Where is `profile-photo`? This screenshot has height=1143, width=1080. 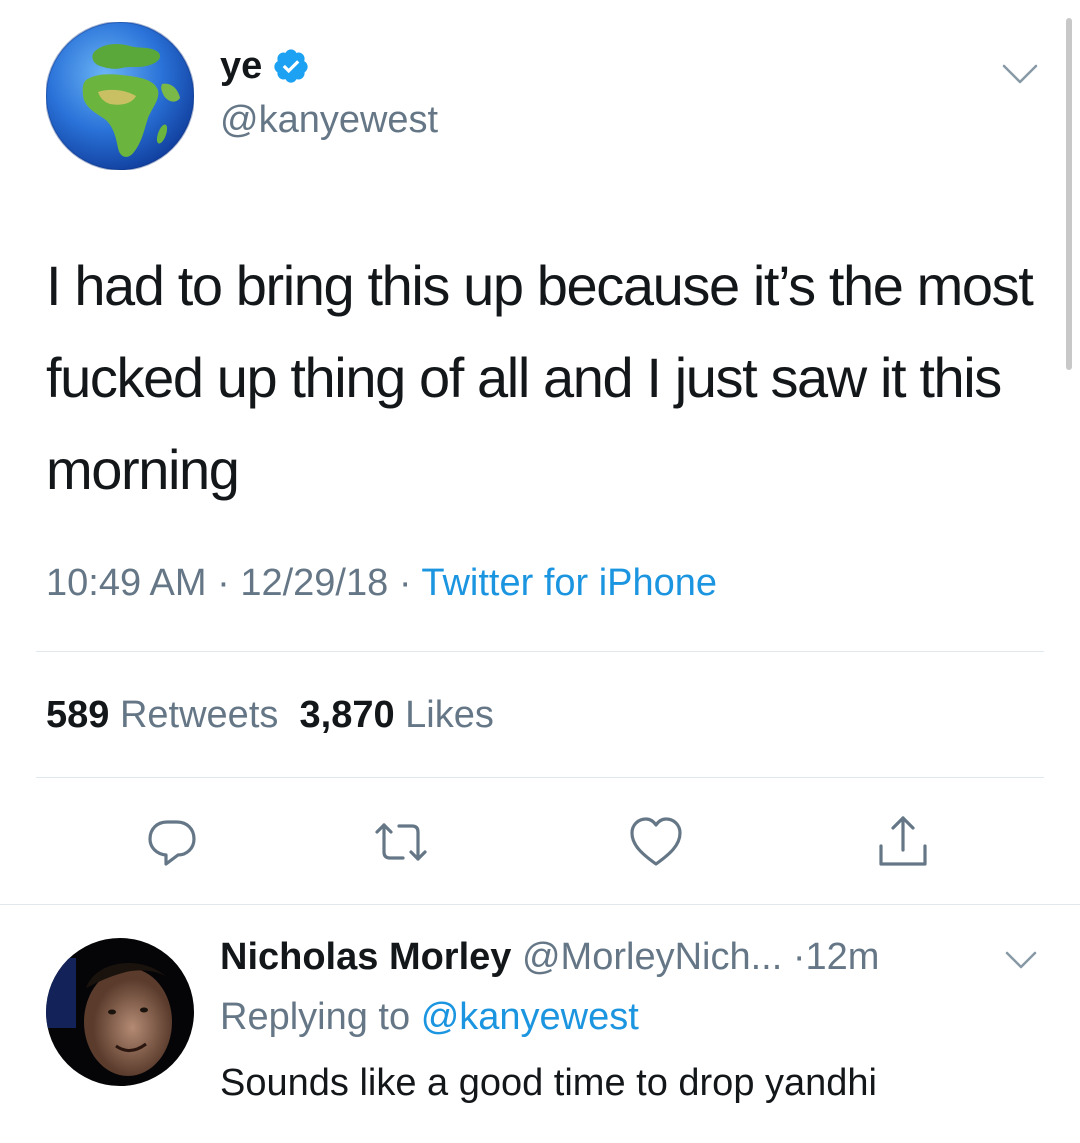
profile-photo is located at coordinates (120, 1012).